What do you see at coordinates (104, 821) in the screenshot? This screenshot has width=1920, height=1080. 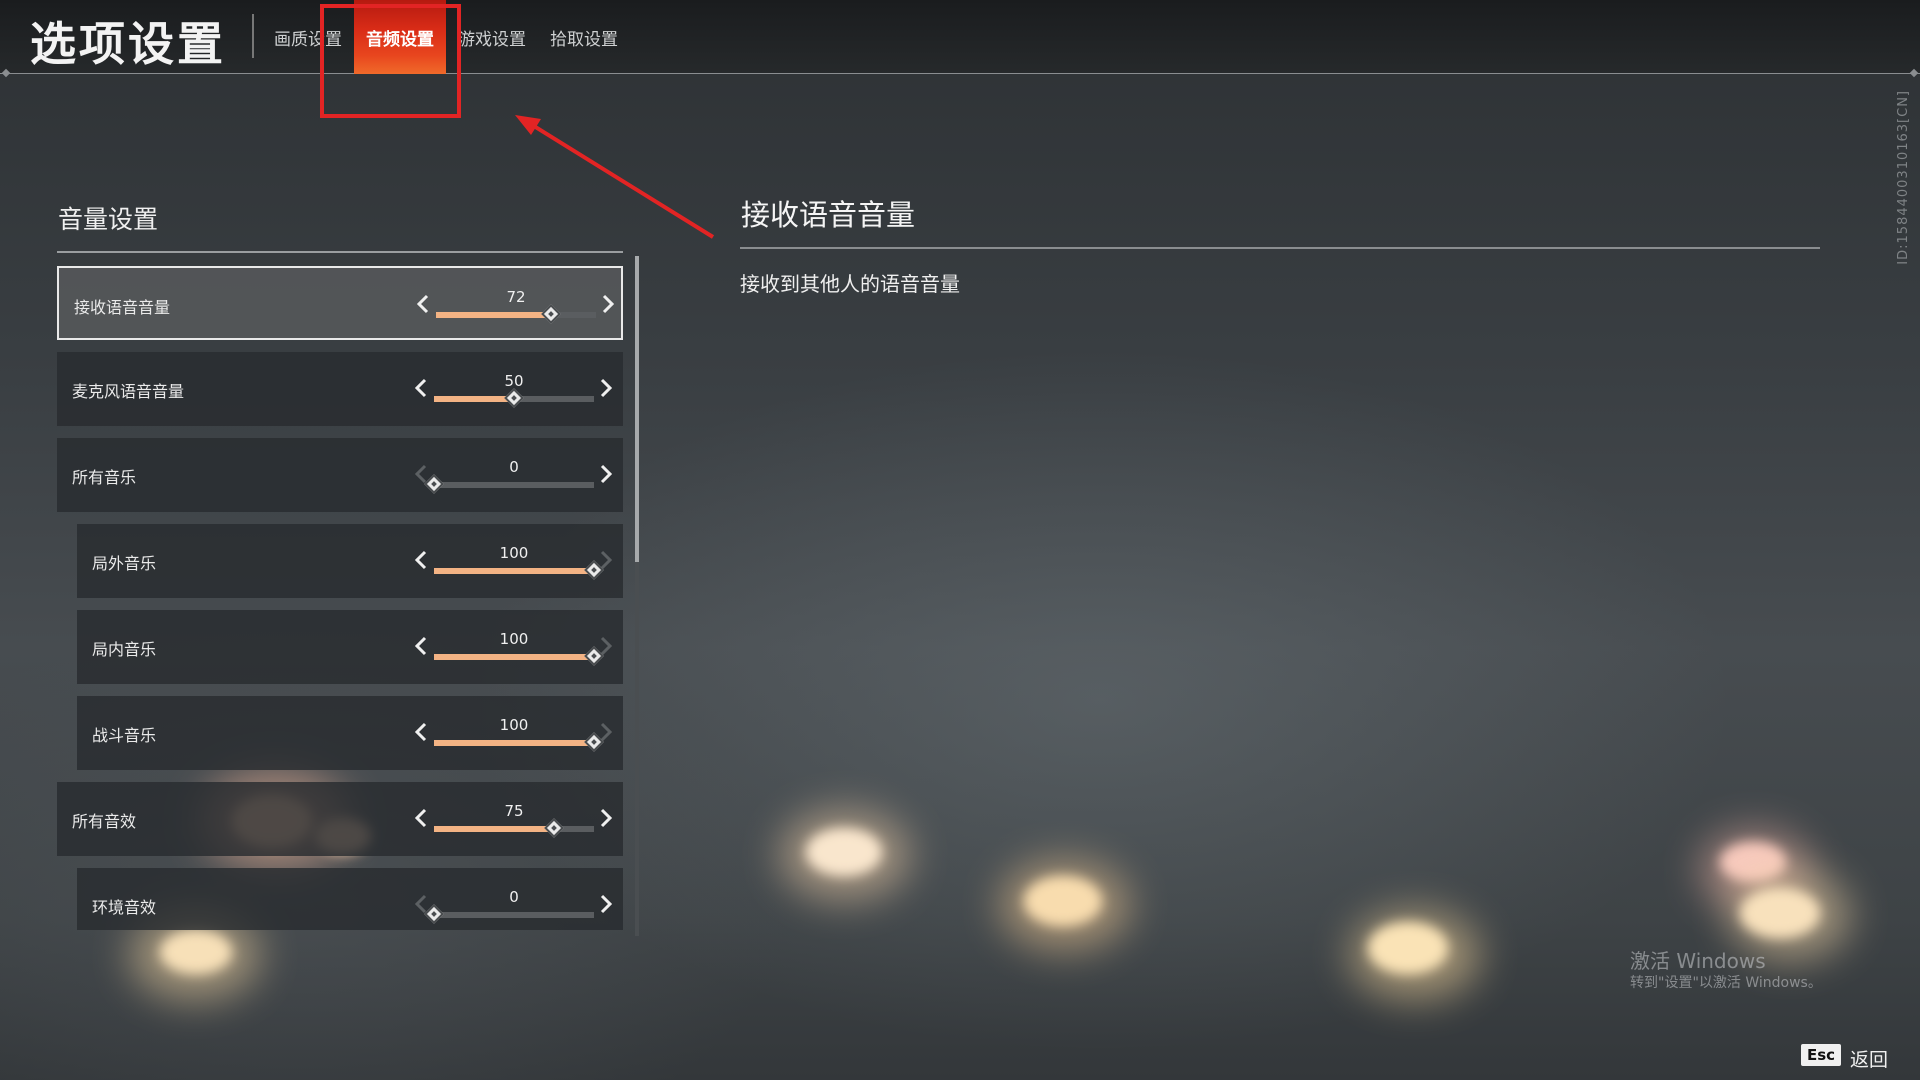 I see `setting-label: 所有音效` at bounding box center [104, 821].